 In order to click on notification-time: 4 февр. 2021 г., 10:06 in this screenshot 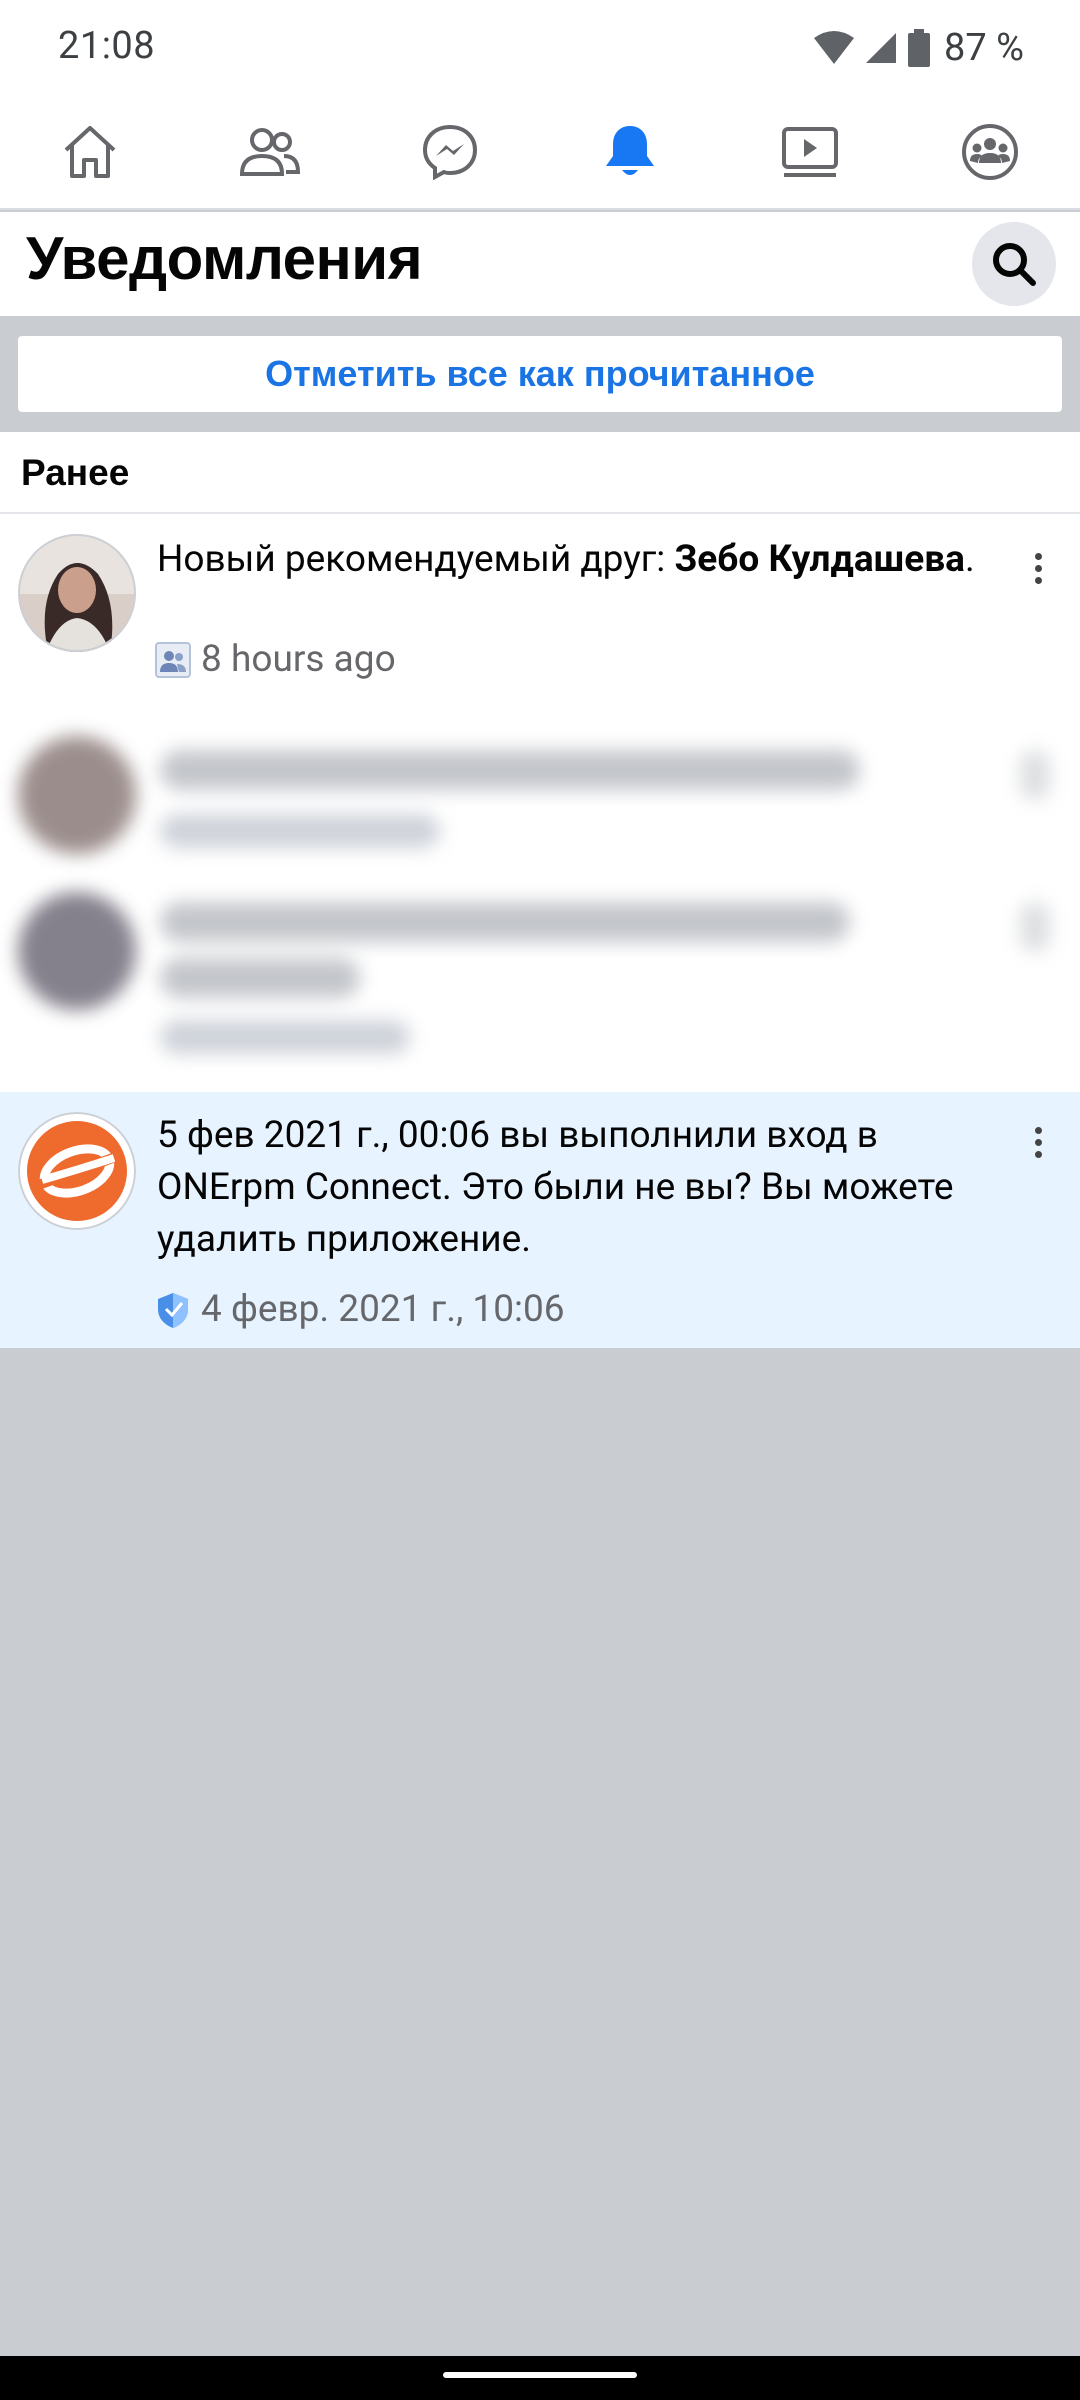, I will do `click(383, 1309)`.